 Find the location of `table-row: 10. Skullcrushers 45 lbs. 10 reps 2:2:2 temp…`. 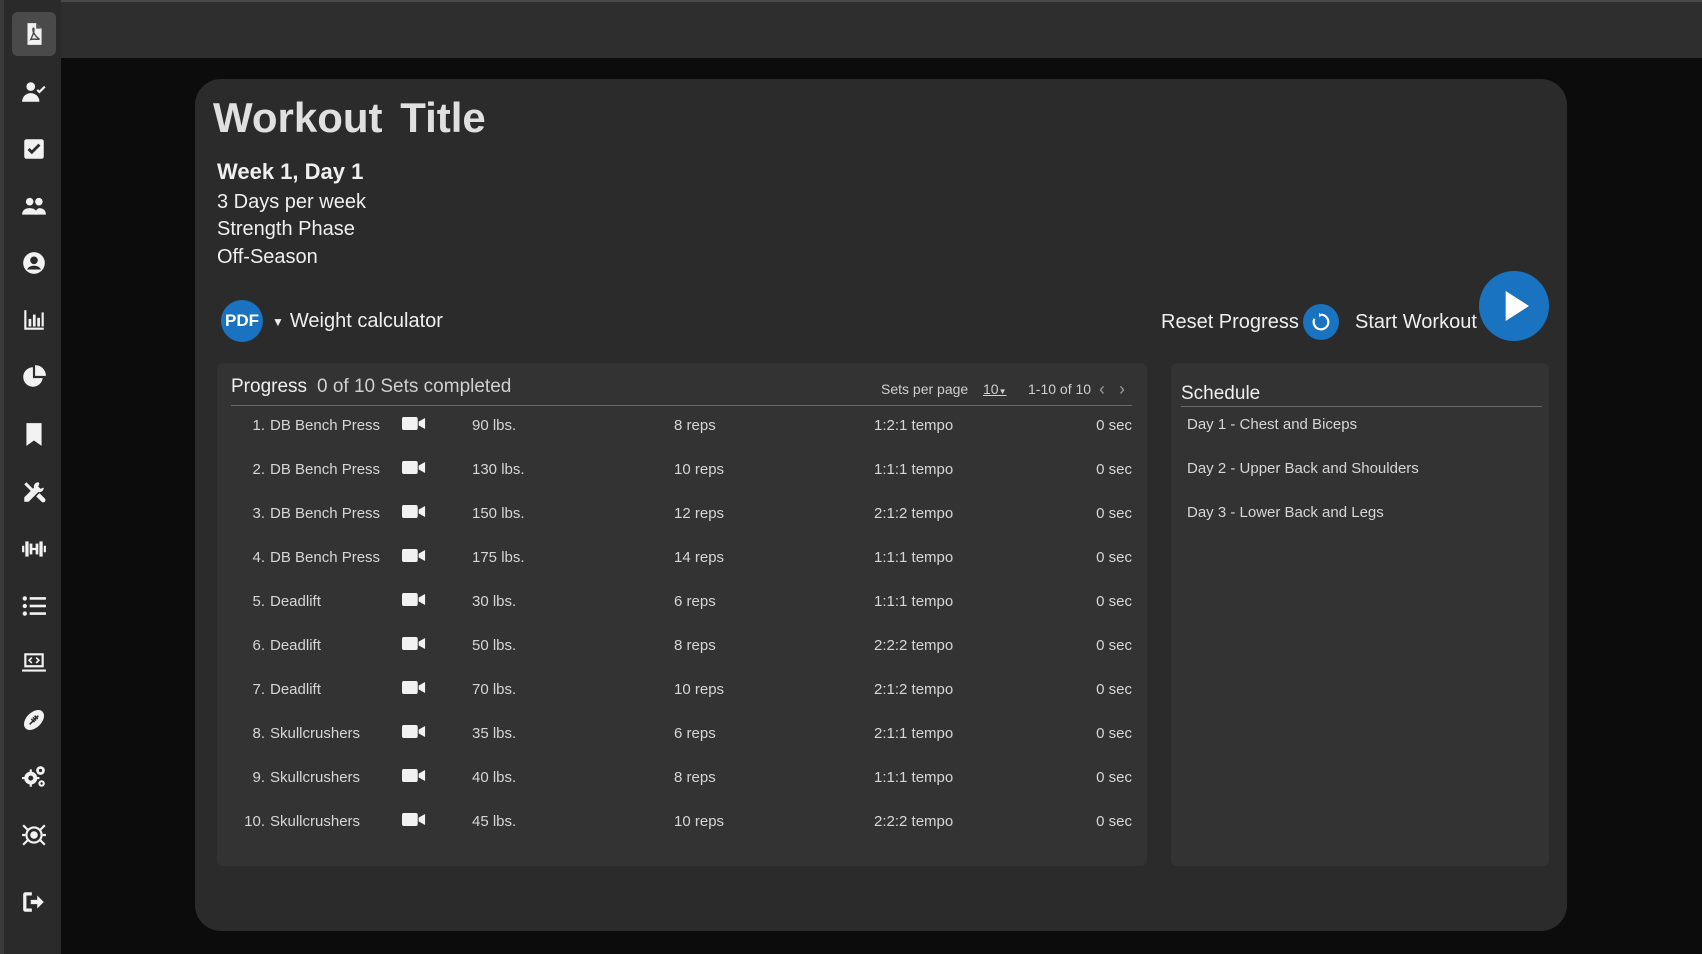

table-row: 10. Skullcrushers 45 lbs. 10 reps 2:2:2 temp… is located at coordinates (682, 822).